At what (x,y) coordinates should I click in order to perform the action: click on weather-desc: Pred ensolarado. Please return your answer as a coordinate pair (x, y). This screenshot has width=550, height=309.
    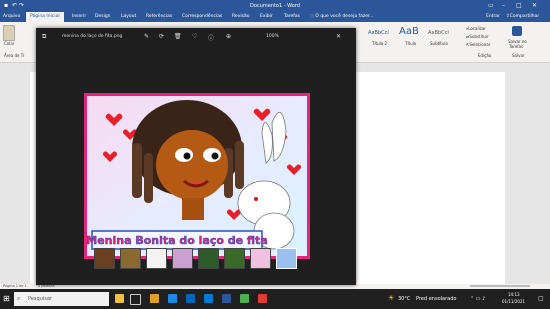
    Looking at the image, I should click on (436, 299).